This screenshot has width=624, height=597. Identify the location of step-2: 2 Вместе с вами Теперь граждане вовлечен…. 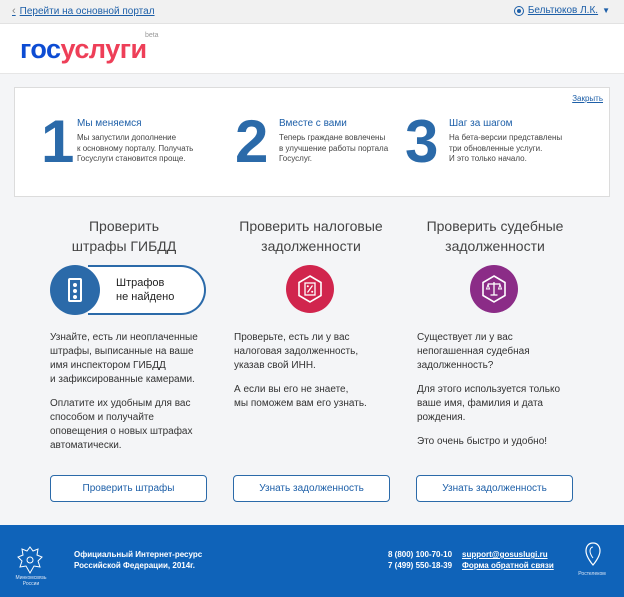
(325, 146).